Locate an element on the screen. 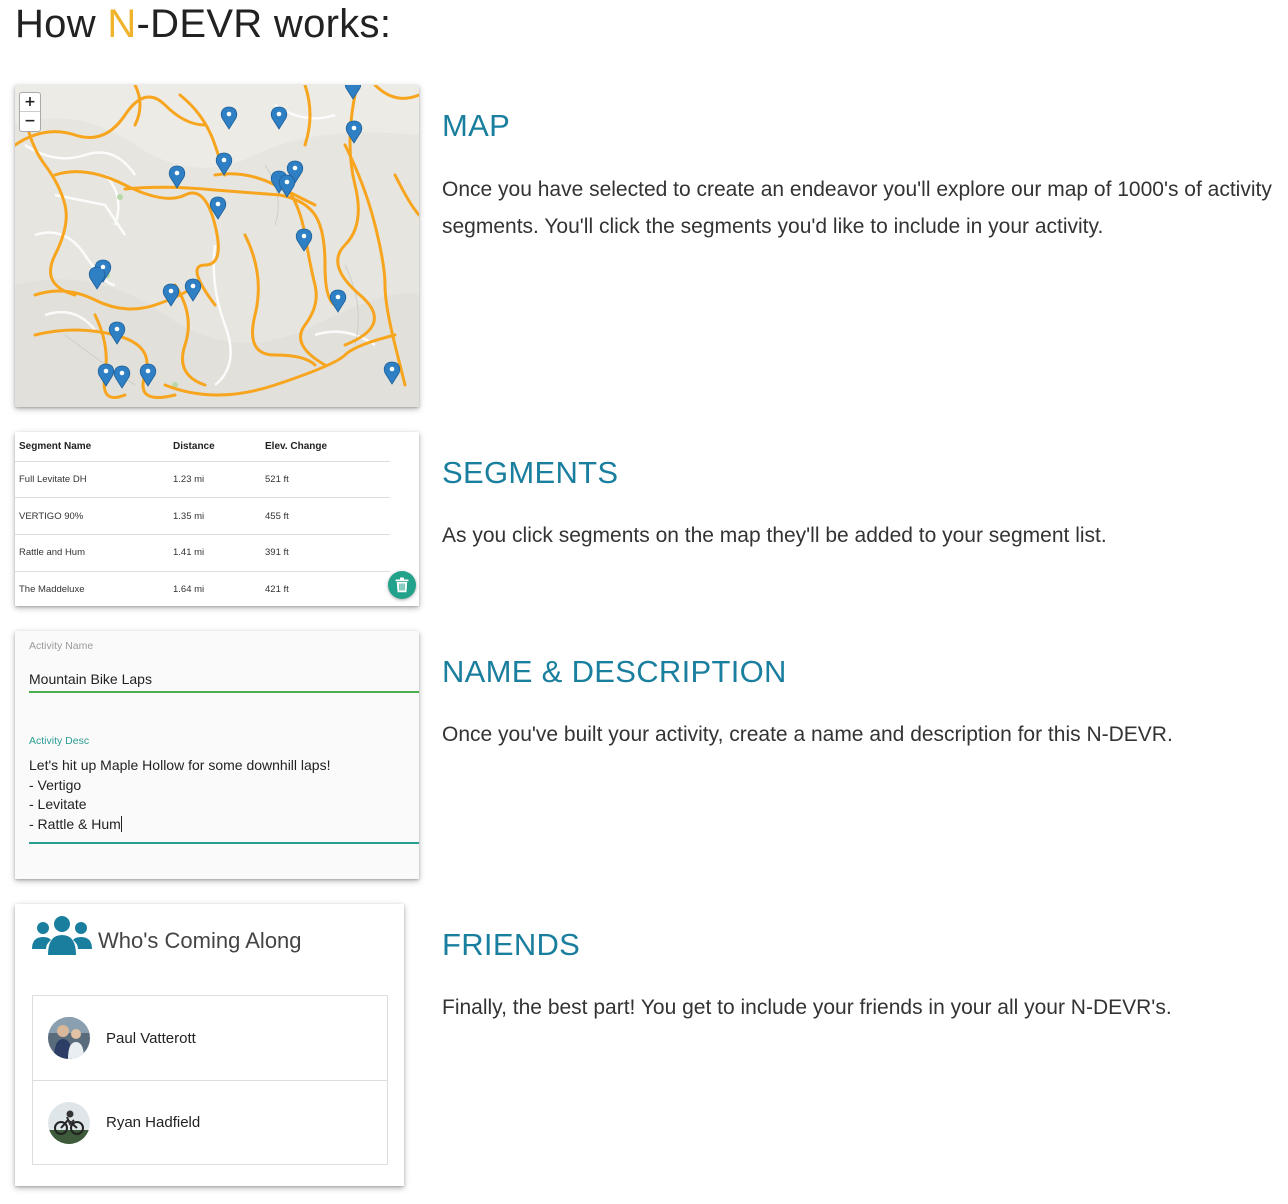 This screenshot has width=1288, height=1204. friend-name: Paul Vatterott is located at coordinates (151, 1038).